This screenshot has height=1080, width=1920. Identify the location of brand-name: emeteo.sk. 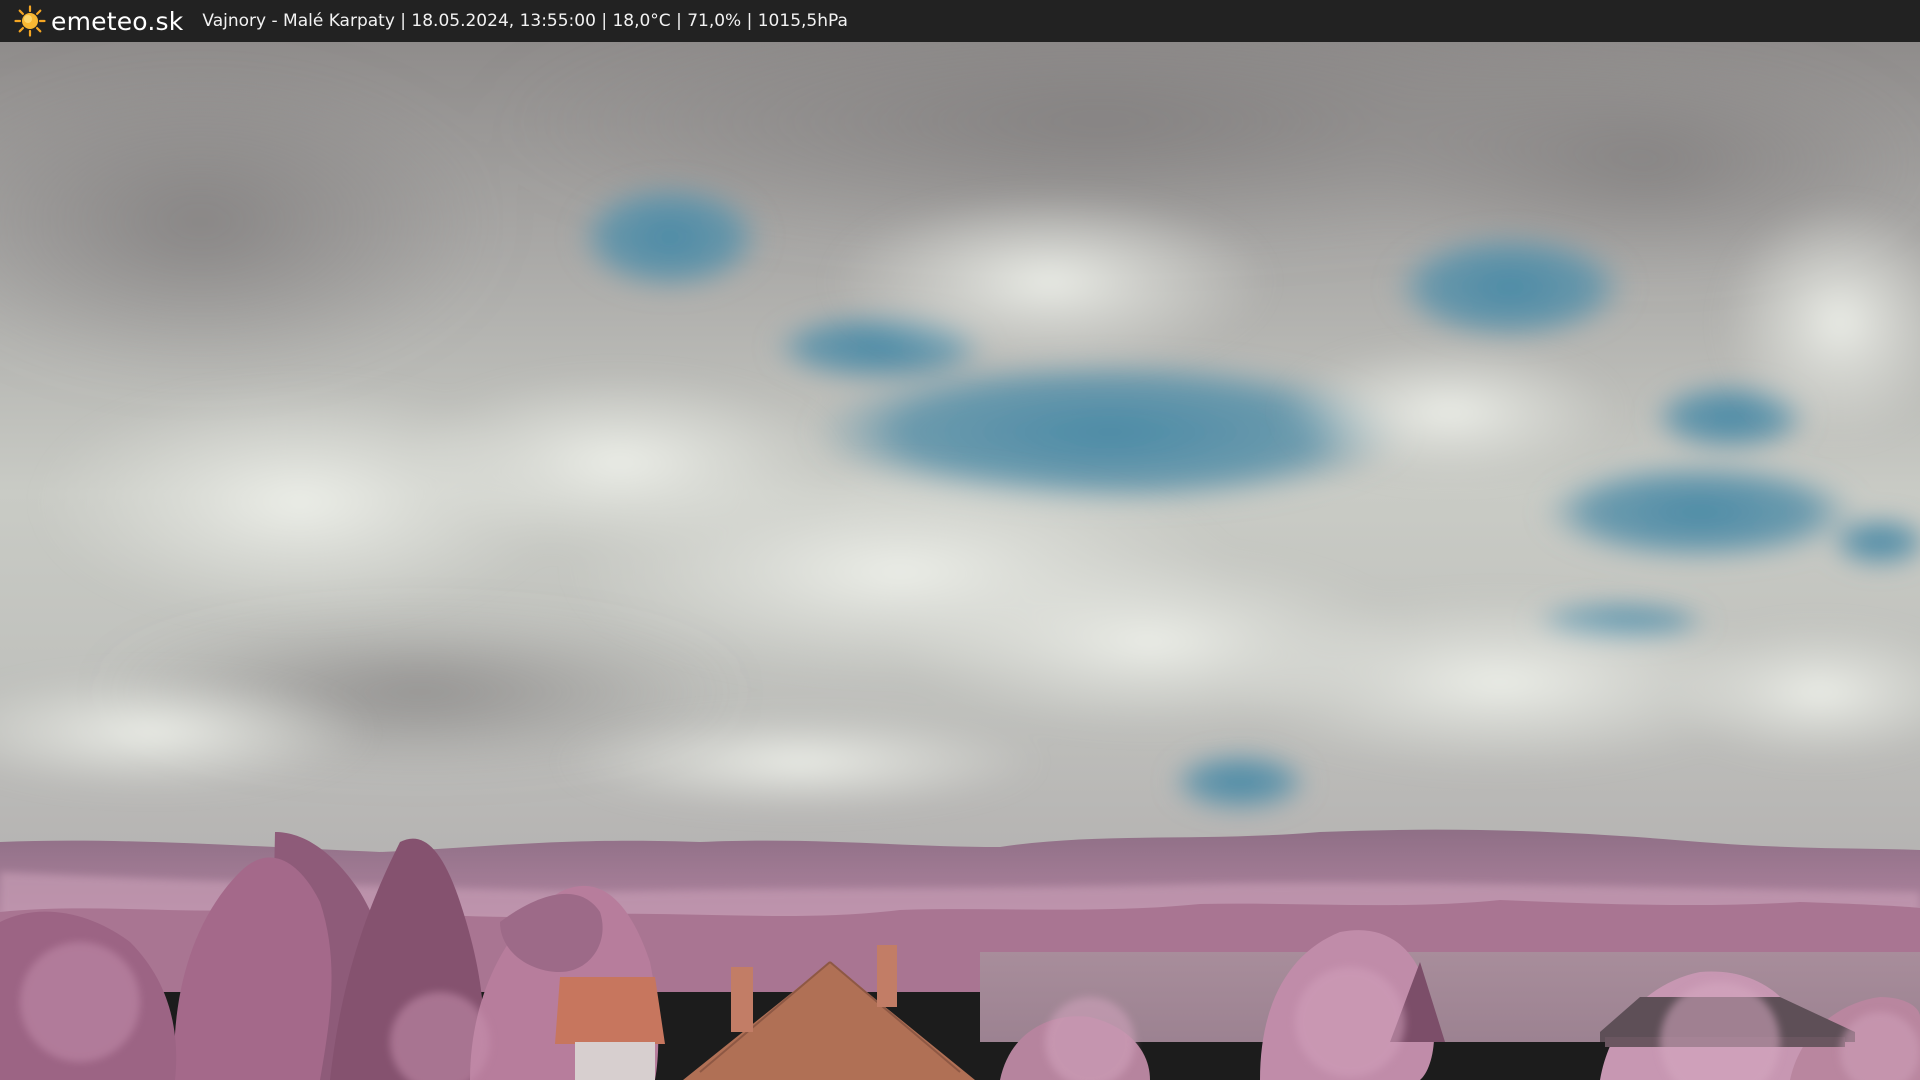
(117, 21).